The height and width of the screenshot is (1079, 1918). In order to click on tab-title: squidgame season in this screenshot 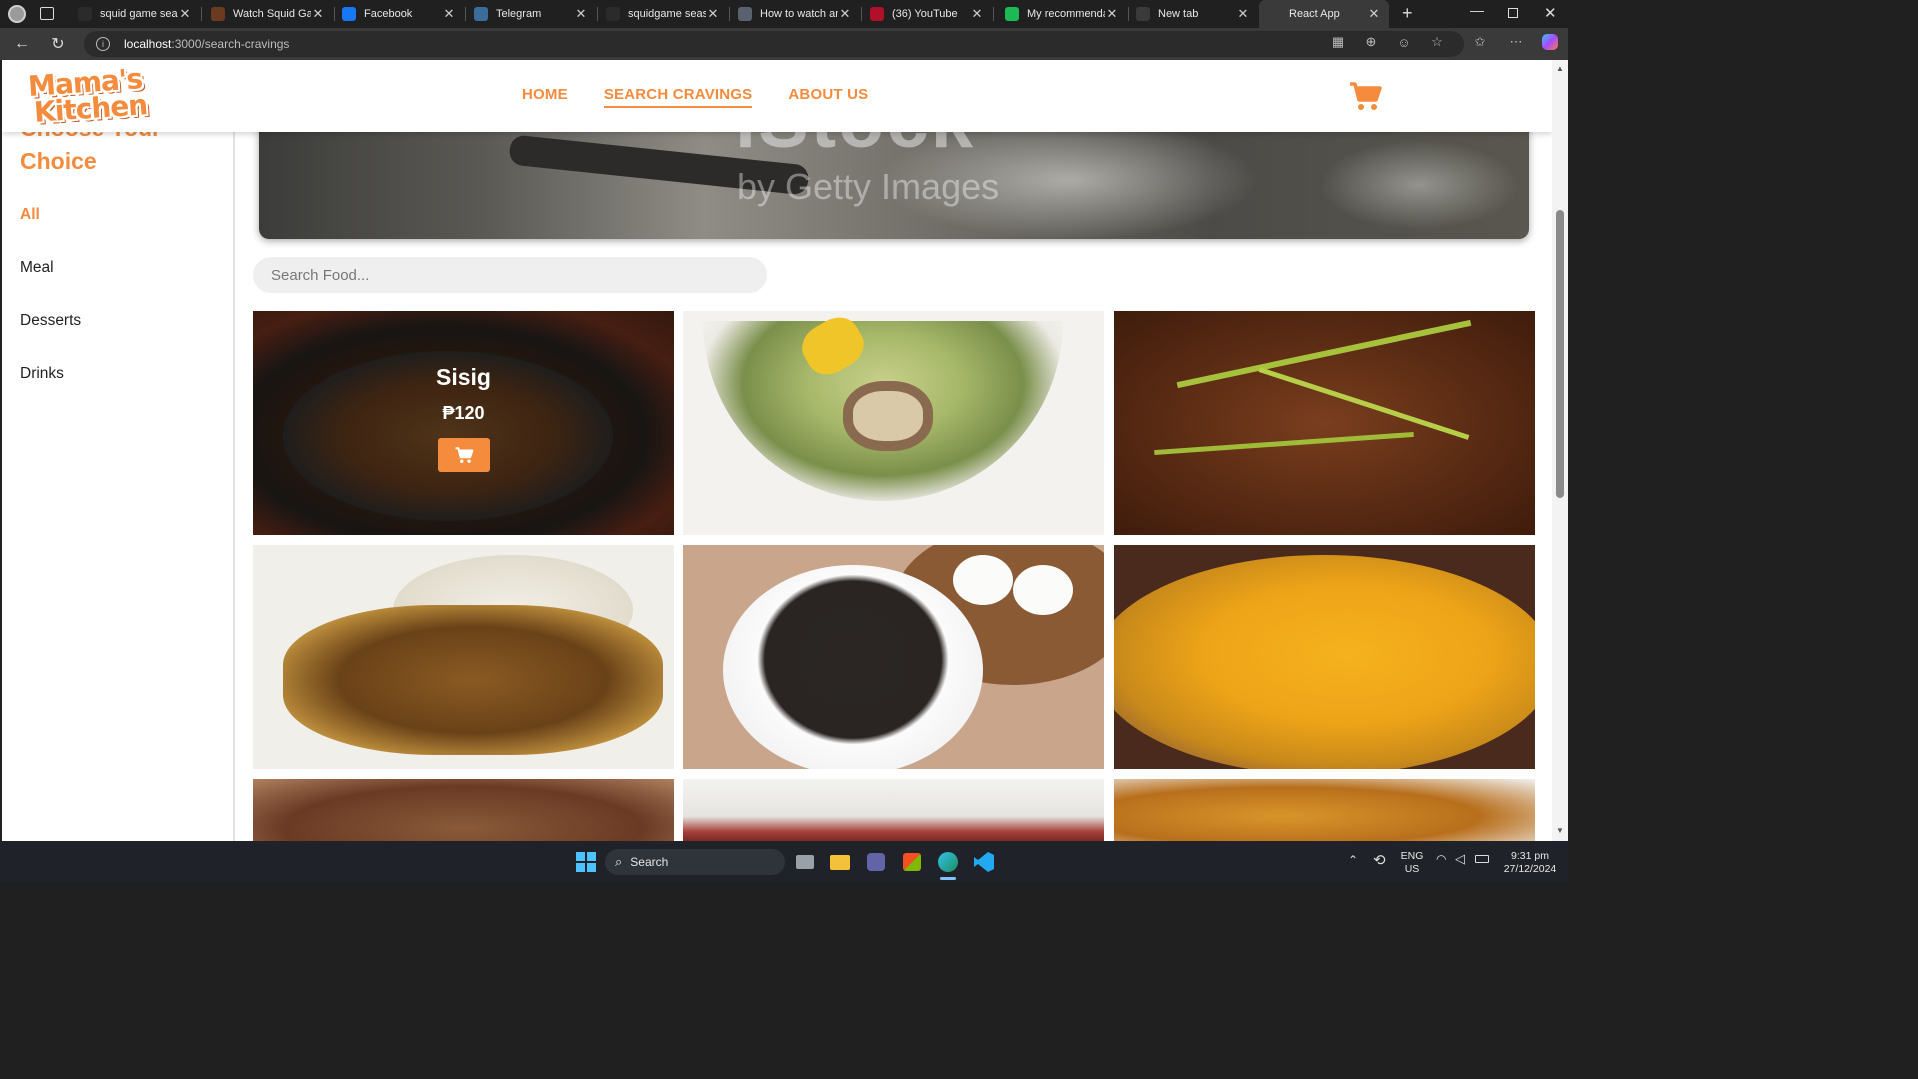, I will do `click(667, 14)`.